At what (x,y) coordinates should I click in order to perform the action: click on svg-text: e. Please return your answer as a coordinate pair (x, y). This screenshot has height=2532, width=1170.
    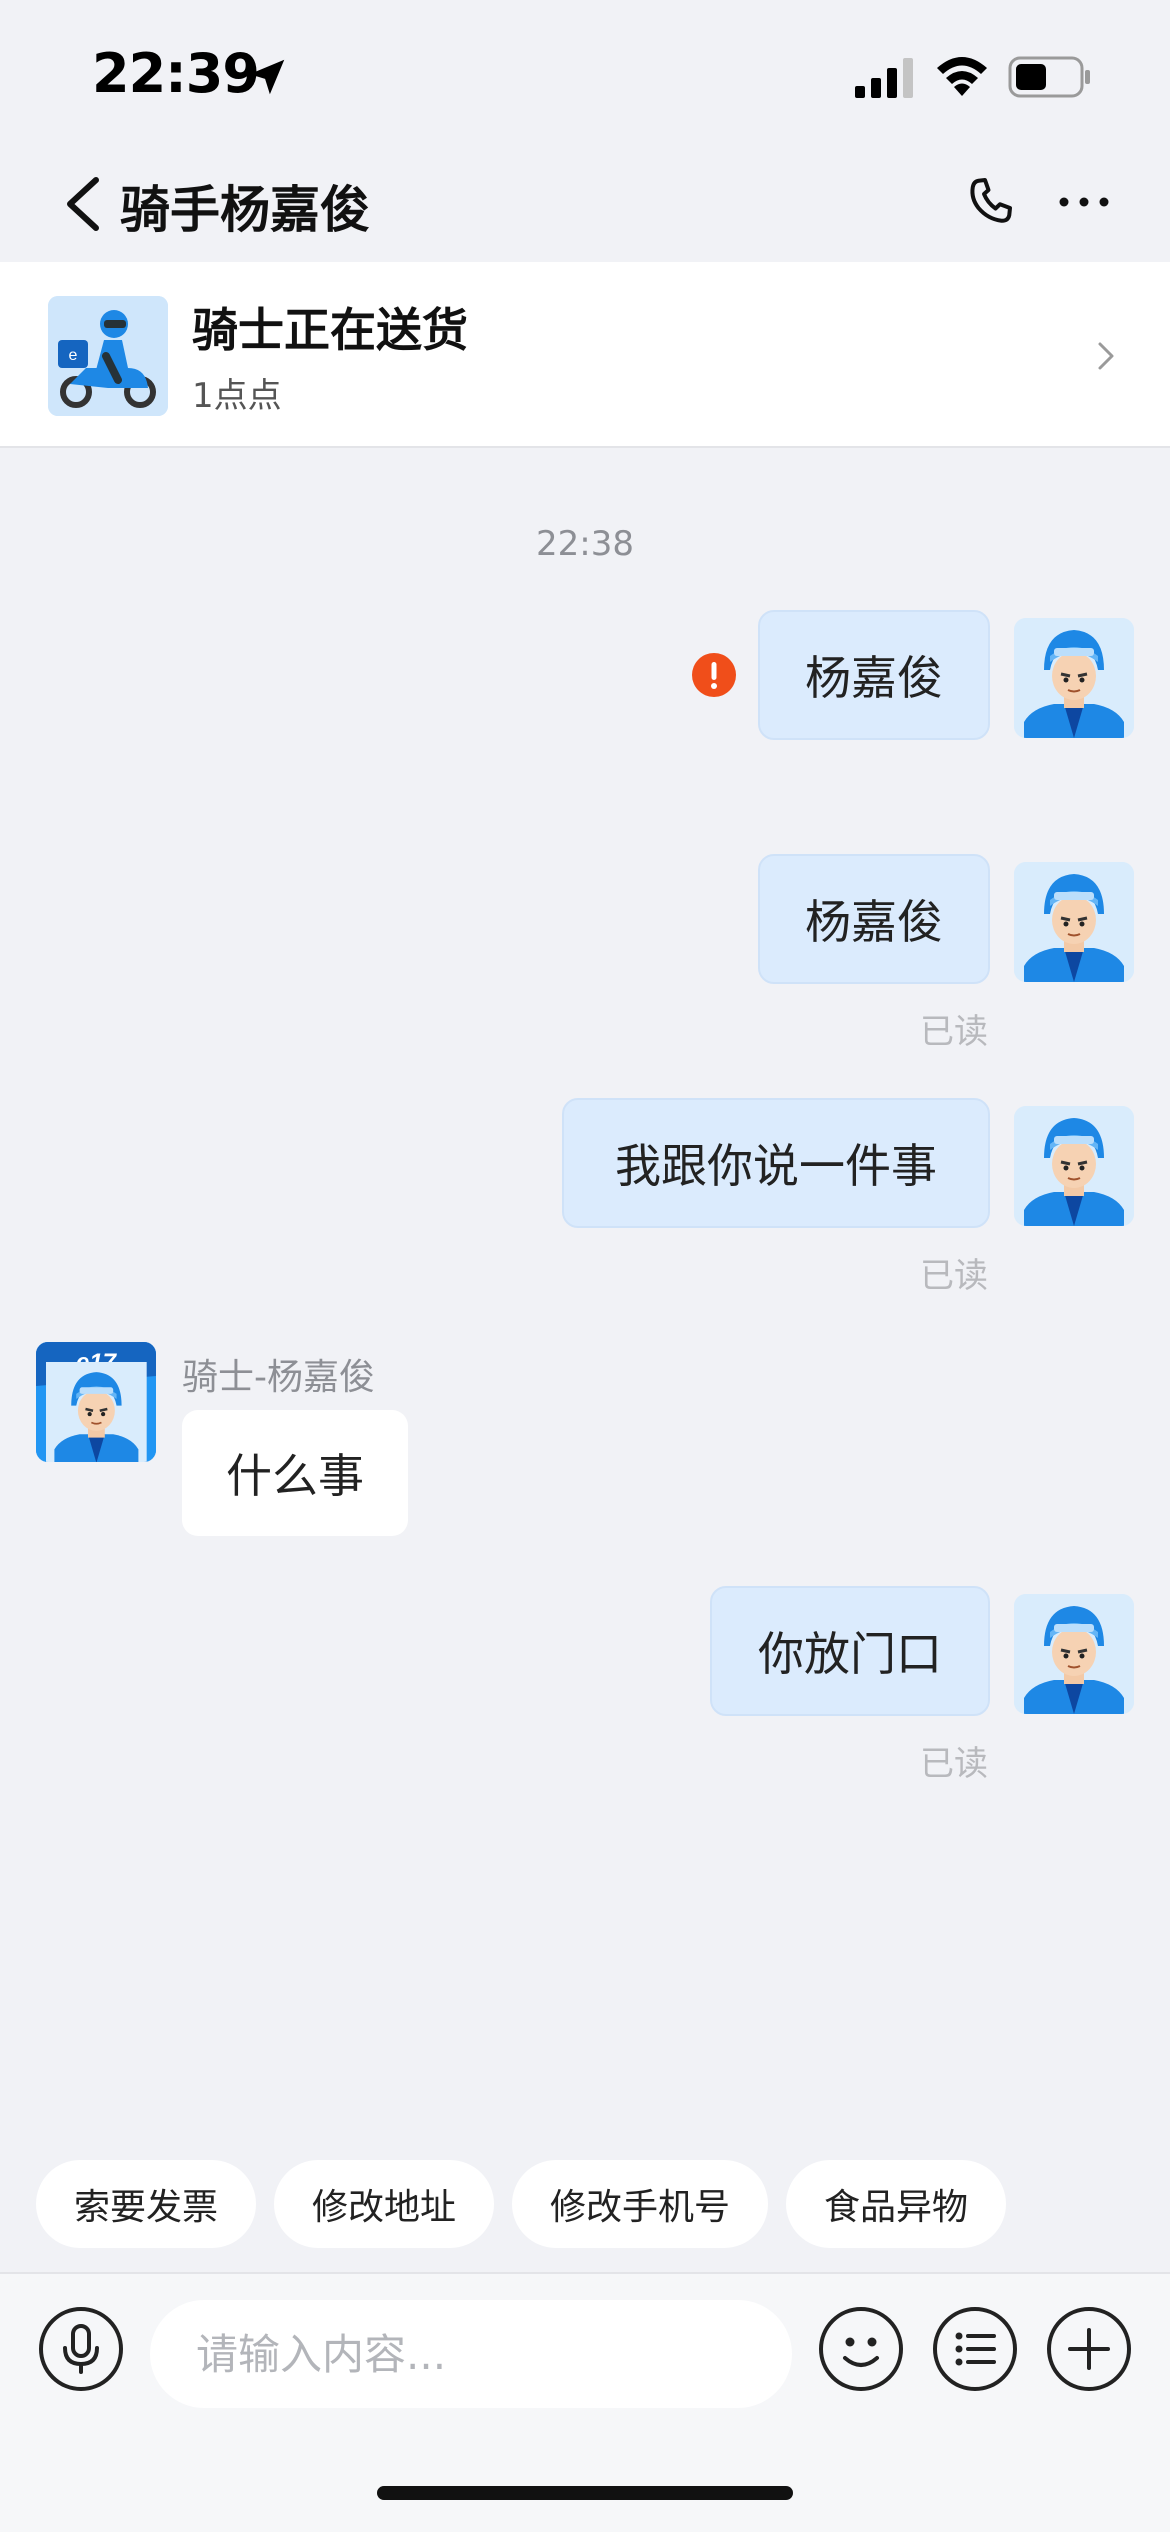
    Looking at the image, I should click on (73, 355).